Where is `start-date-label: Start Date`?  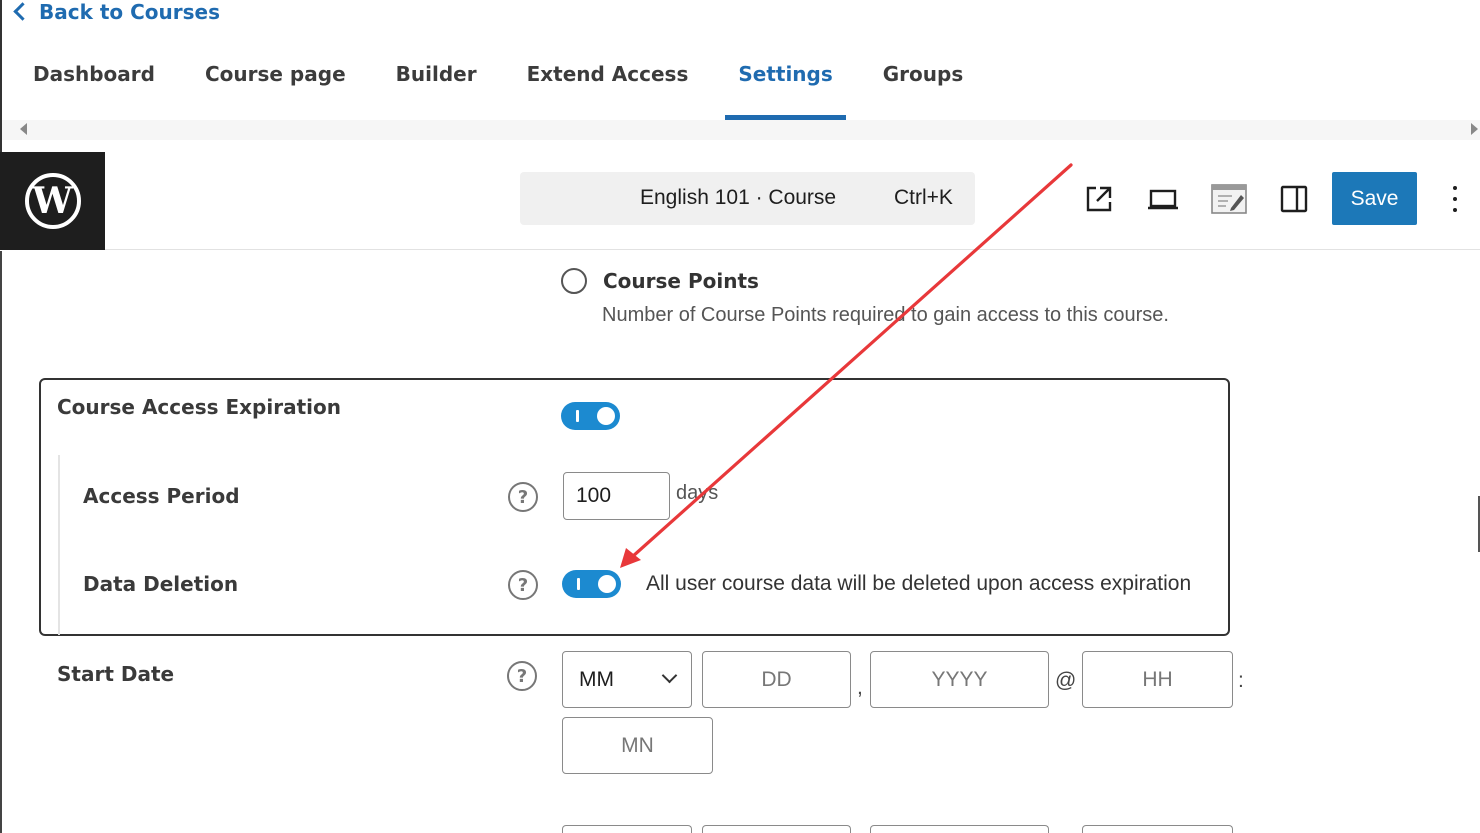 start-date-label: Start Date is located at coordinates (116, 674).